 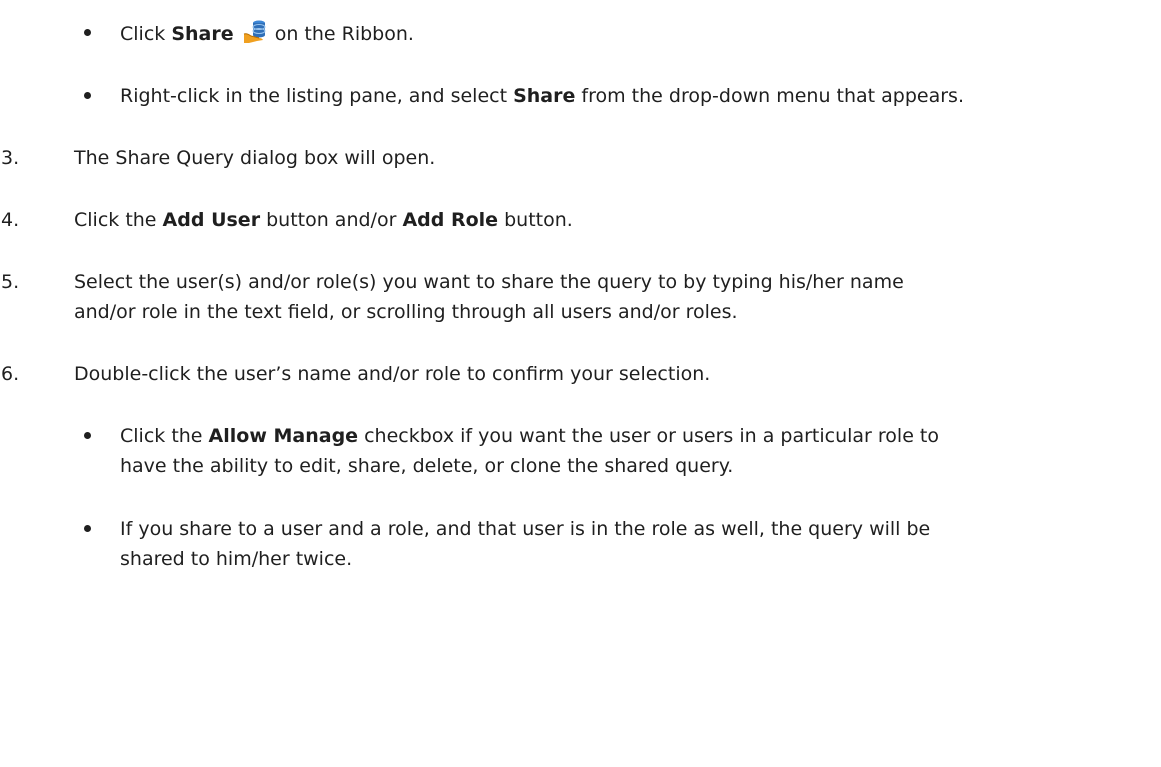 I want to click on database-share-icon, so click(x=255, y=32).